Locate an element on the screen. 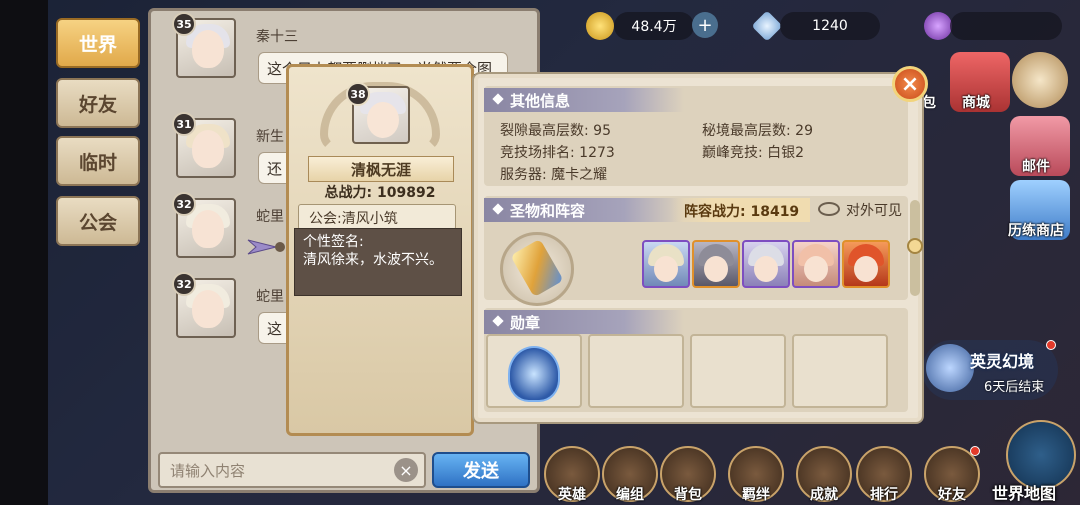 This screenshot has width=1080, height=505. tab-world-label: 世界 is located at coordinates (97, 44).